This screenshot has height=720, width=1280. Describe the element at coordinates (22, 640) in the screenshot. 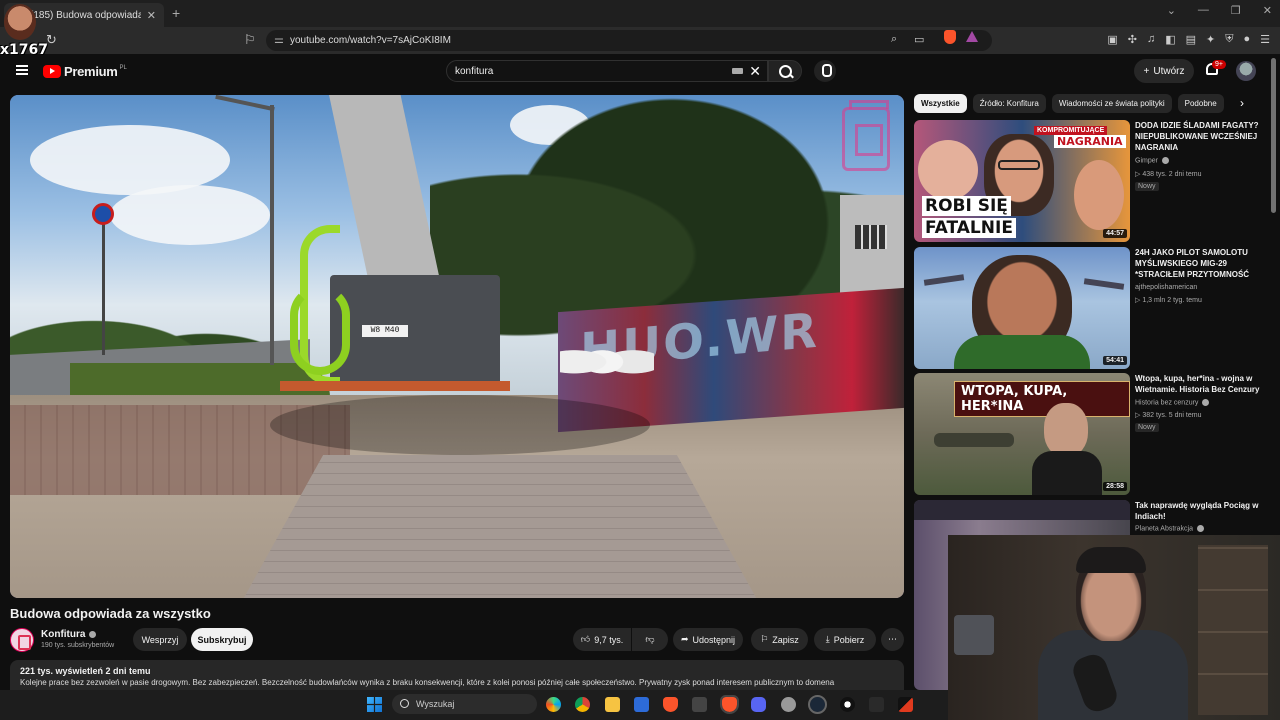

I see `channel-avatar` at that location.